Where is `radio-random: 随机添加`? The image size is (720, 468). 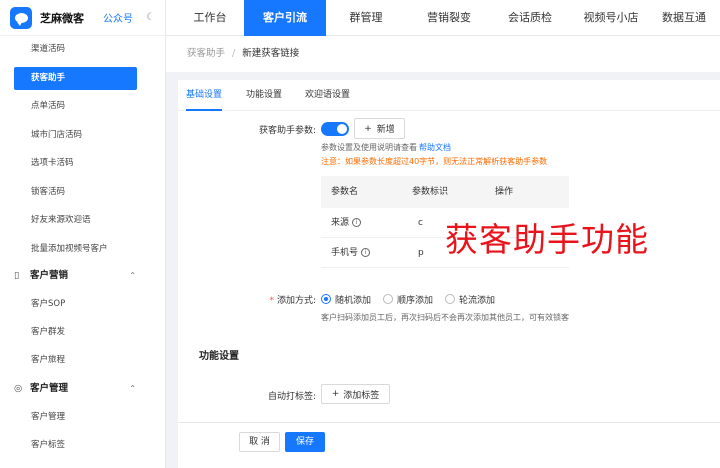 radio-random: 随机添加 is located at coordinates (346, 299).